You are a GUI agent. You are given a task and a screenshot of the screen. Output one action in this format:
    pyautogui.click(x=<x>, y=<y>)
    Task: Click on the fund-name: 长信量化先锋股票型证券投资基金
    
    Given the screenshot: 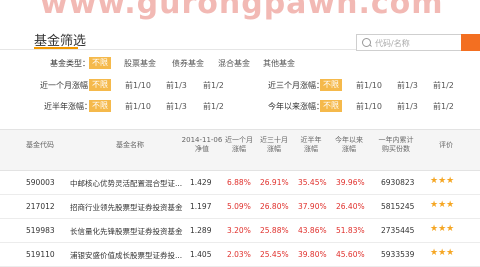 What is the action you would take?
    pyautogui.click(x=126, y=231)
    